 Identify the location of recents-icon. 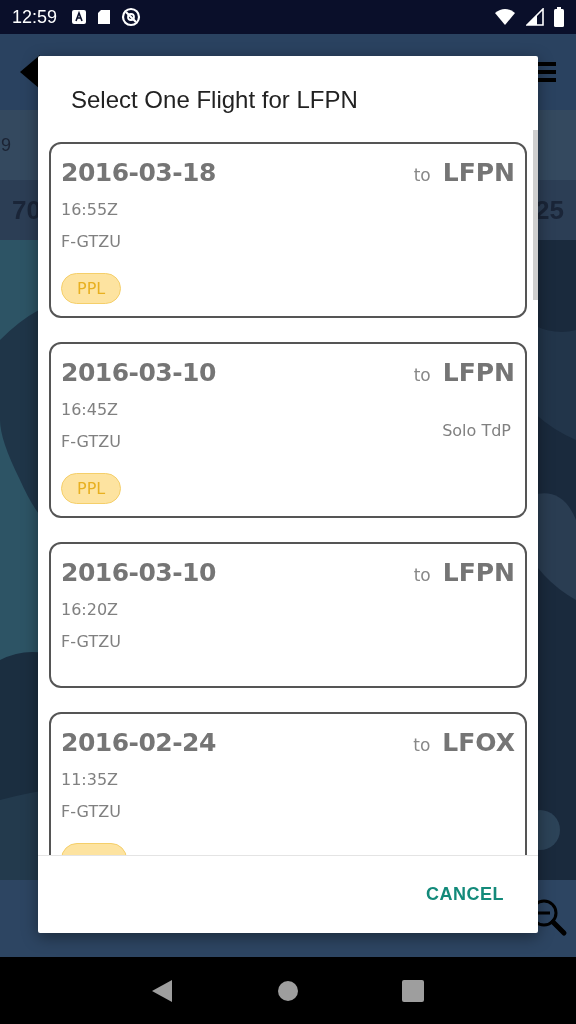
(413, 990).